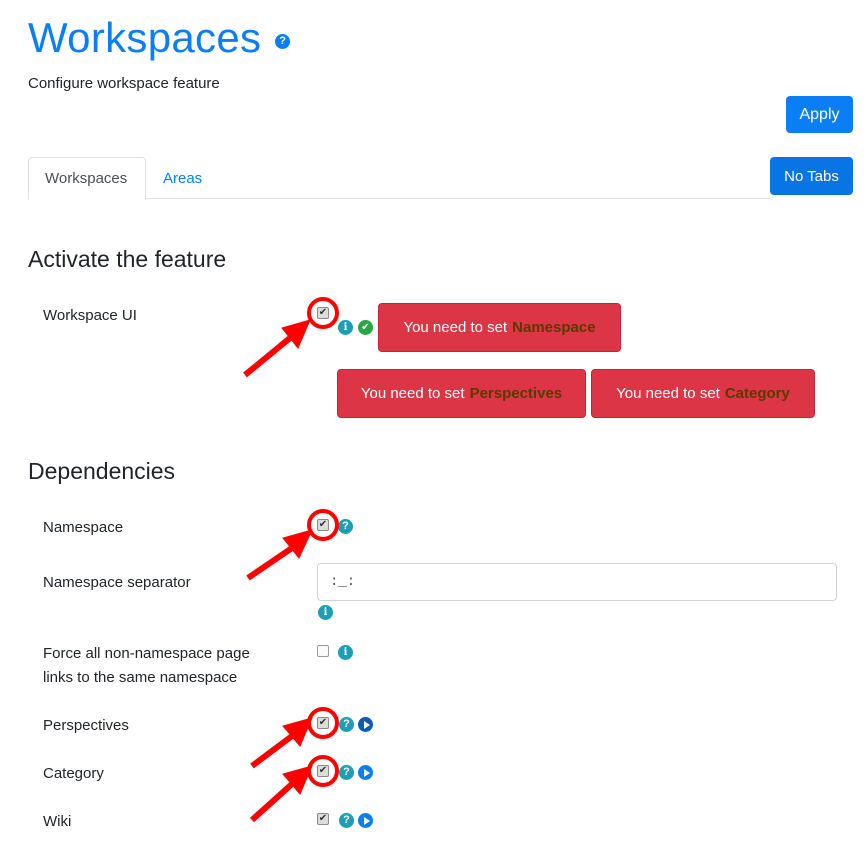 This screenshot has width=866, height=862. Describe the element at coordinates (811, 176) in the screenshot. I see `no-tabs-button: No Tabs` at that location.